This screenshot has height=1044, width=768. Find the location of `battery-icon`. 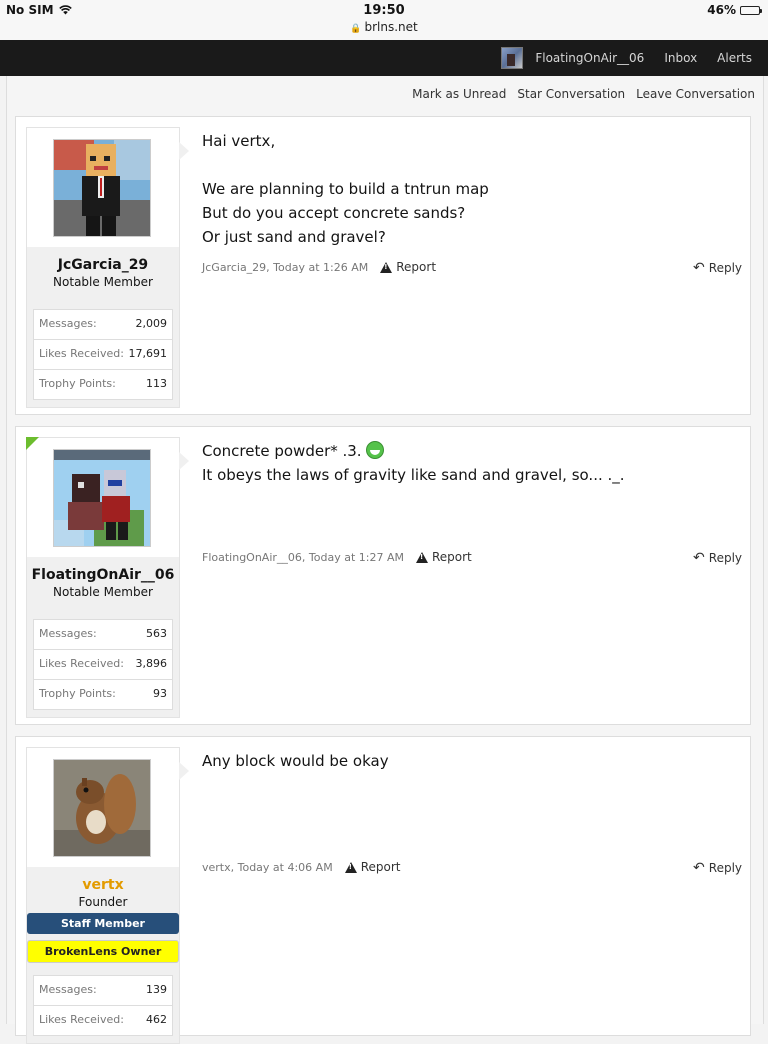

battery-icon is located at coordinates (751, 10).